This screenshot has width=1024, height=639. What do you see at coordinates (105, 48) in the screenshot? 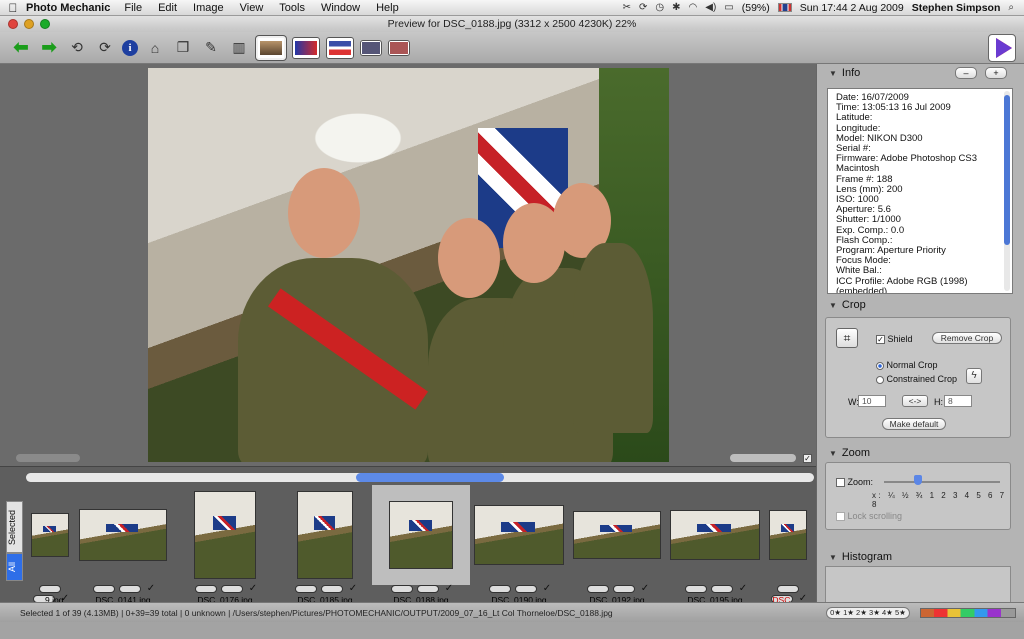
I see `rotate-right-icon: ⟳` at bounding box center [105, 48].